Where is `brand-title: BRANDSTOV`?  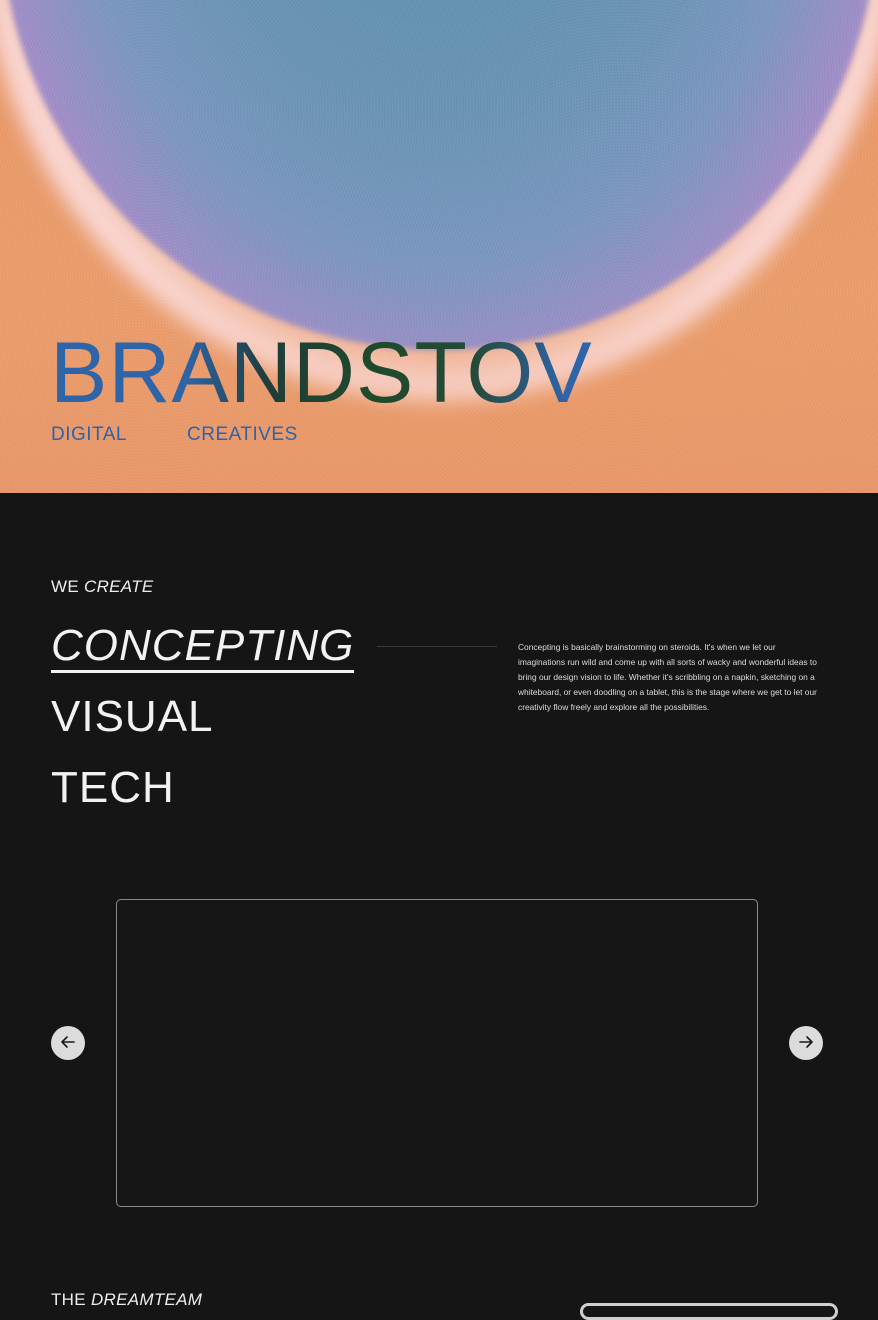 brand-title: BRANDSTOV is located at coordinates (321, 373).